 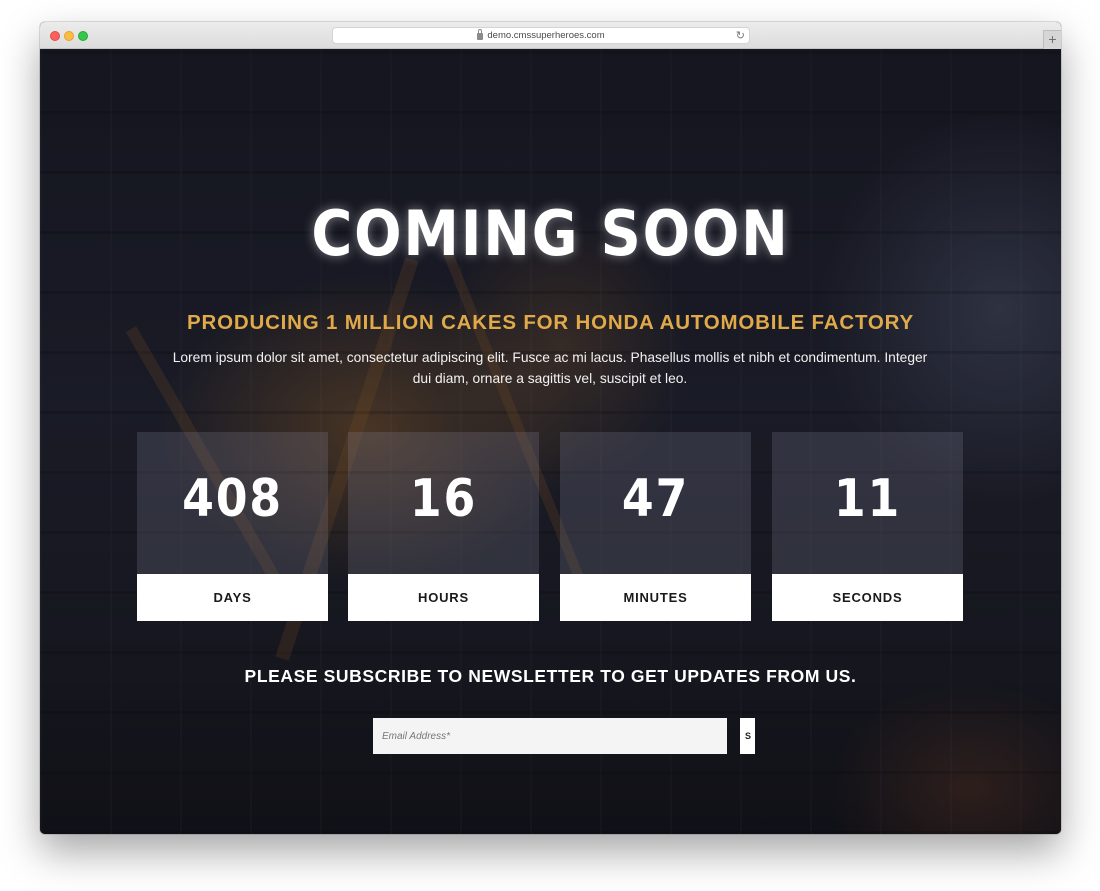 What do you see at coordinates (55, 36) in the screenshot?
I see `close-window-button` at bounding box center [55, 36].